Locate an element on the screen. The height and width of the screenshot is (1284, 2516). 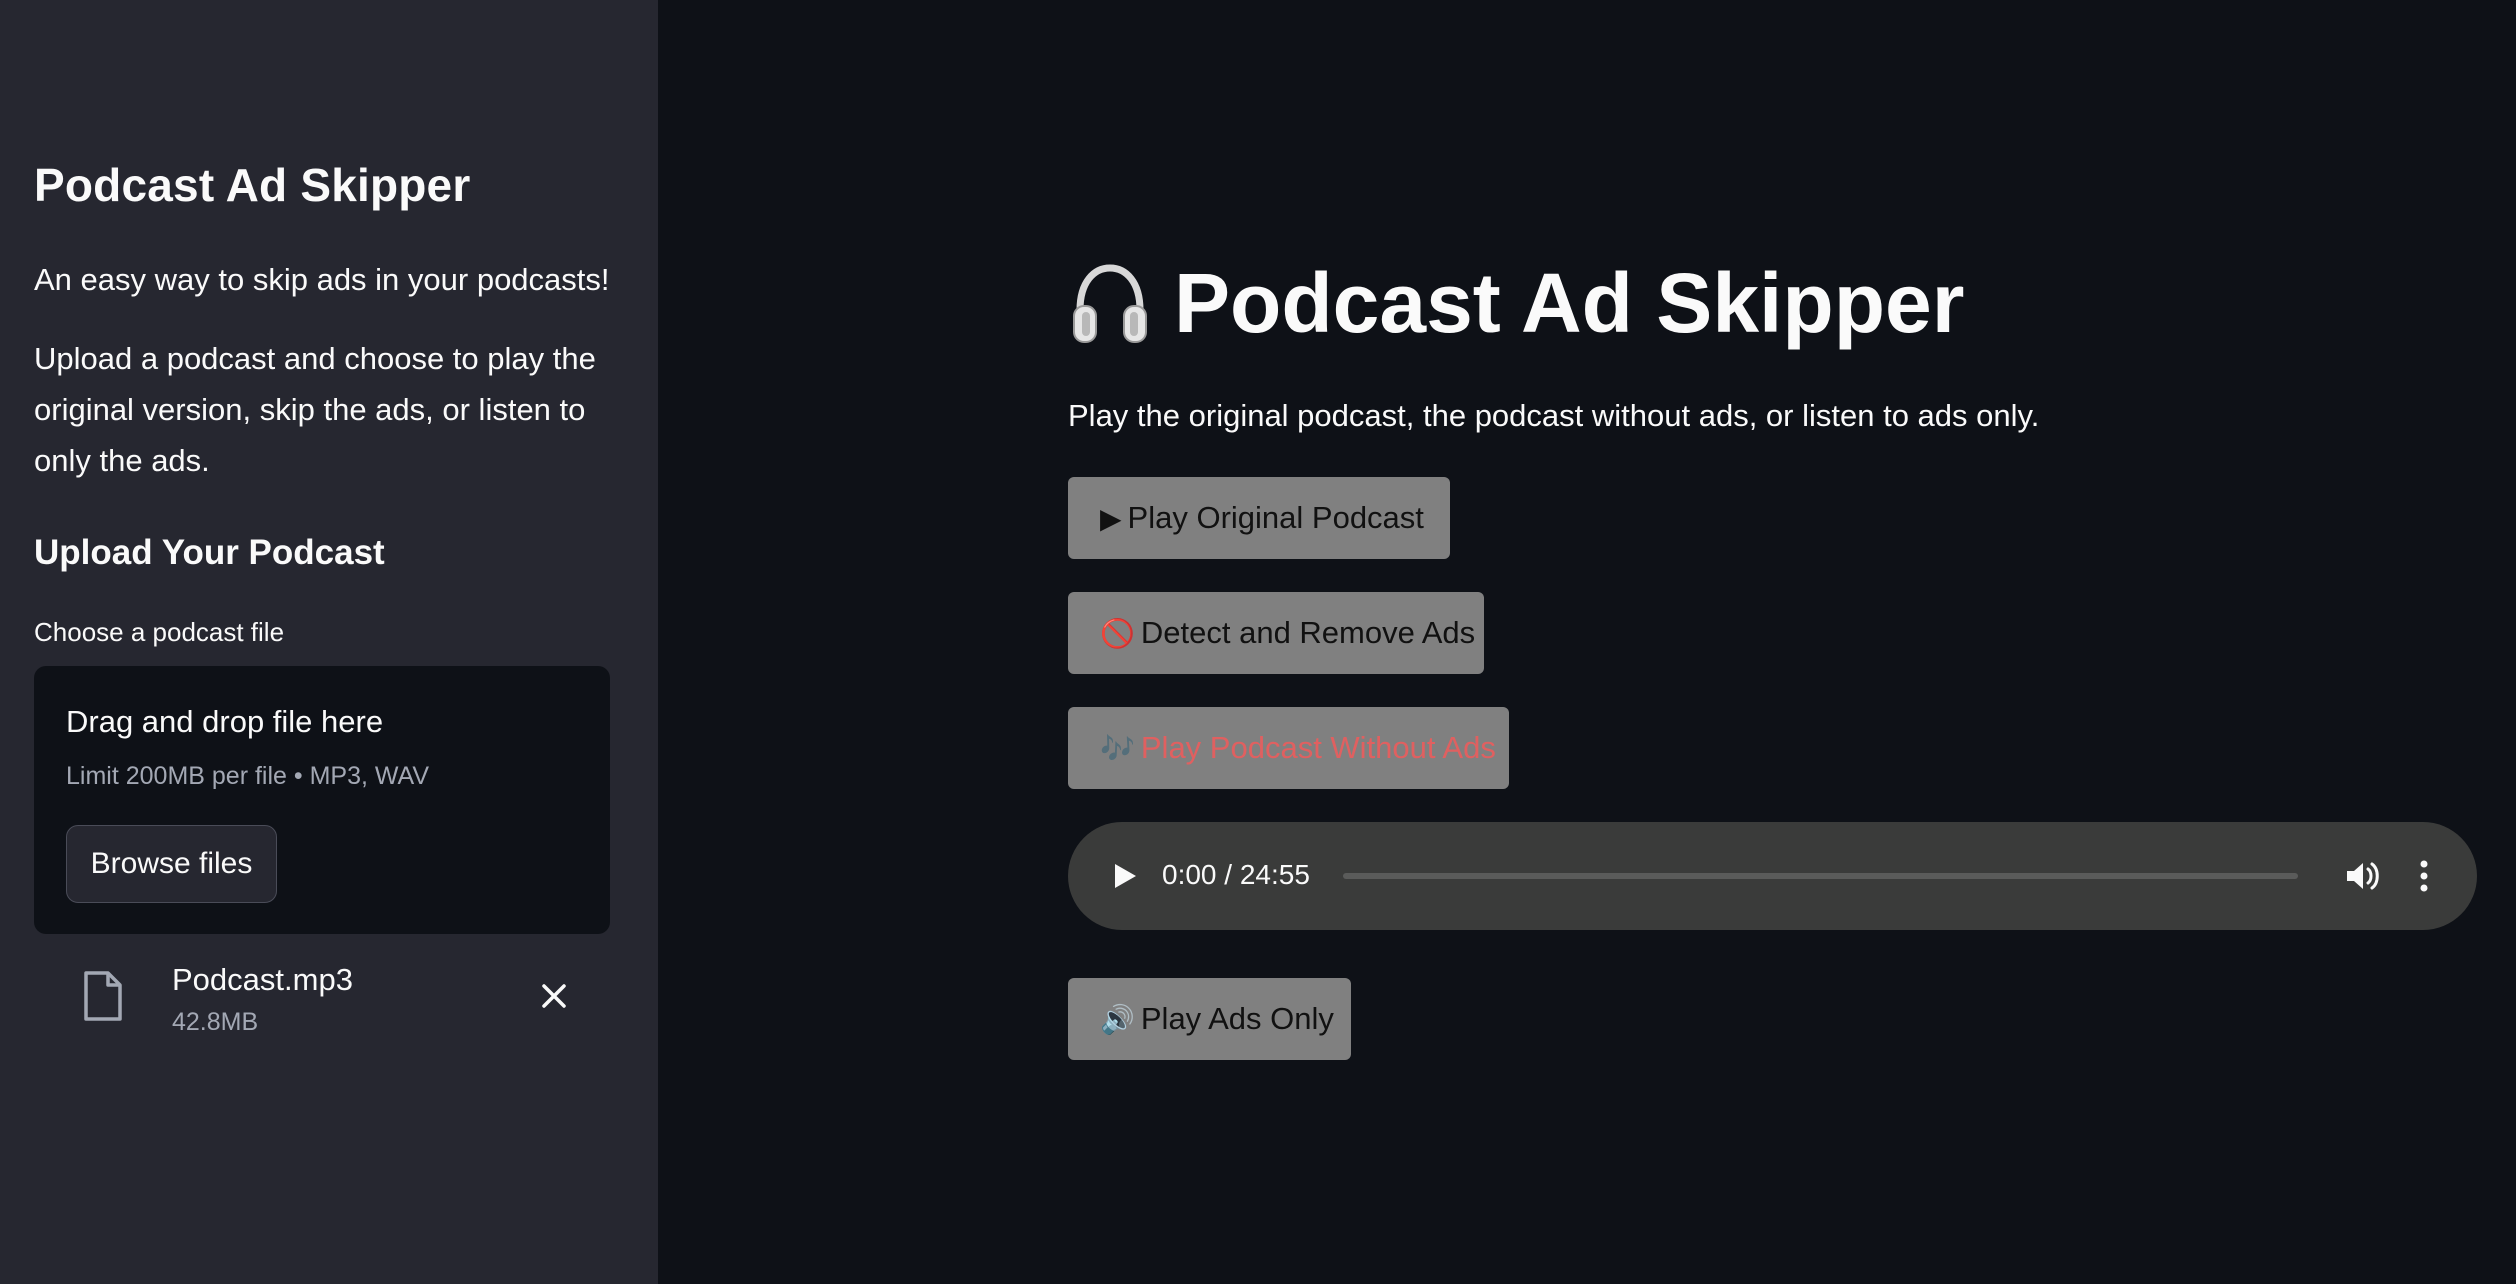
play-without-ads-button: 🎶 Play Podcast Without Ads is located at coordinates (1288, 748).